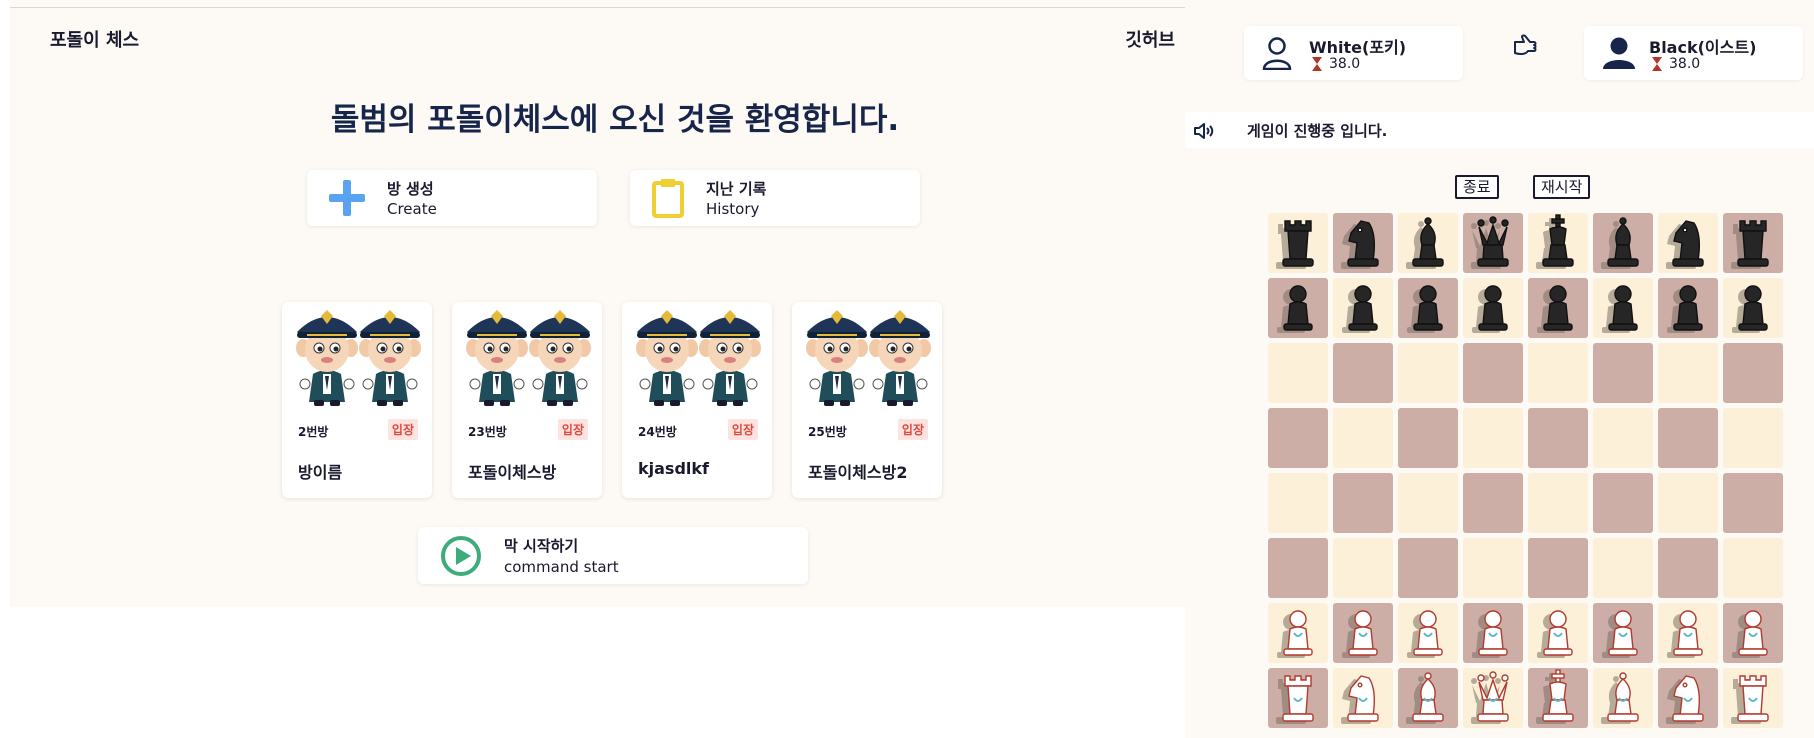  I want to click on end-game-button: 종료, so click(1477, 187).